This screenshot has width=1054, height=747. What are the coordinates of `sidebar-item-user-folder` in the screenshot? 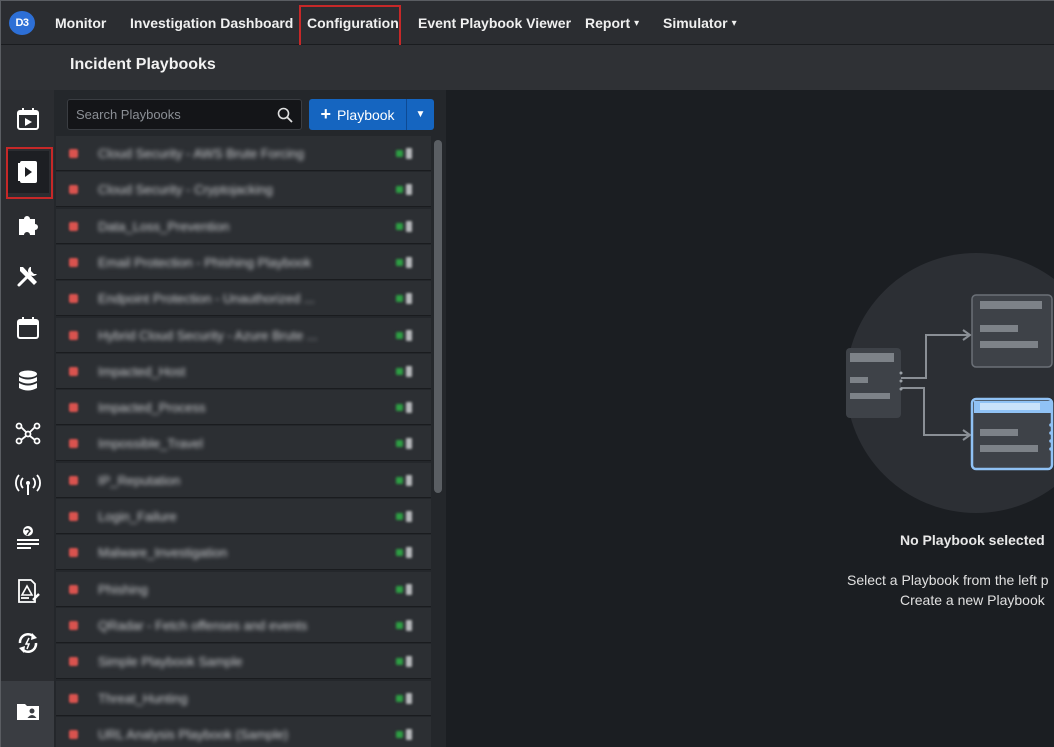 It's located at (28, 711).